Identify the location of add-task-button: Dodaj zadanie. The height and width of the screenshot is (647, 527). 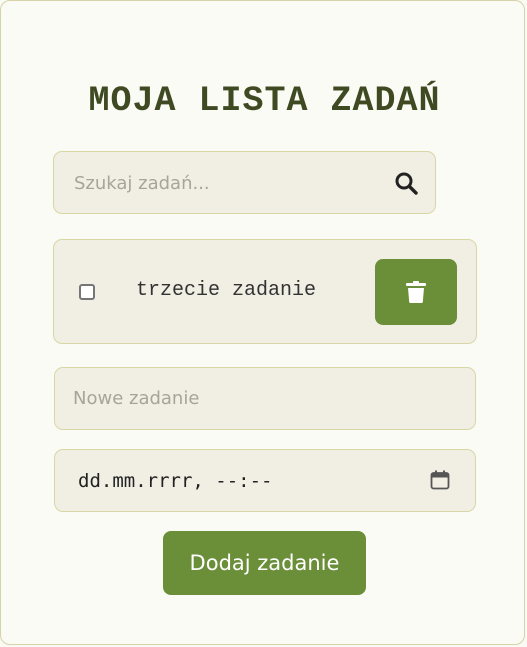
(264, 563).